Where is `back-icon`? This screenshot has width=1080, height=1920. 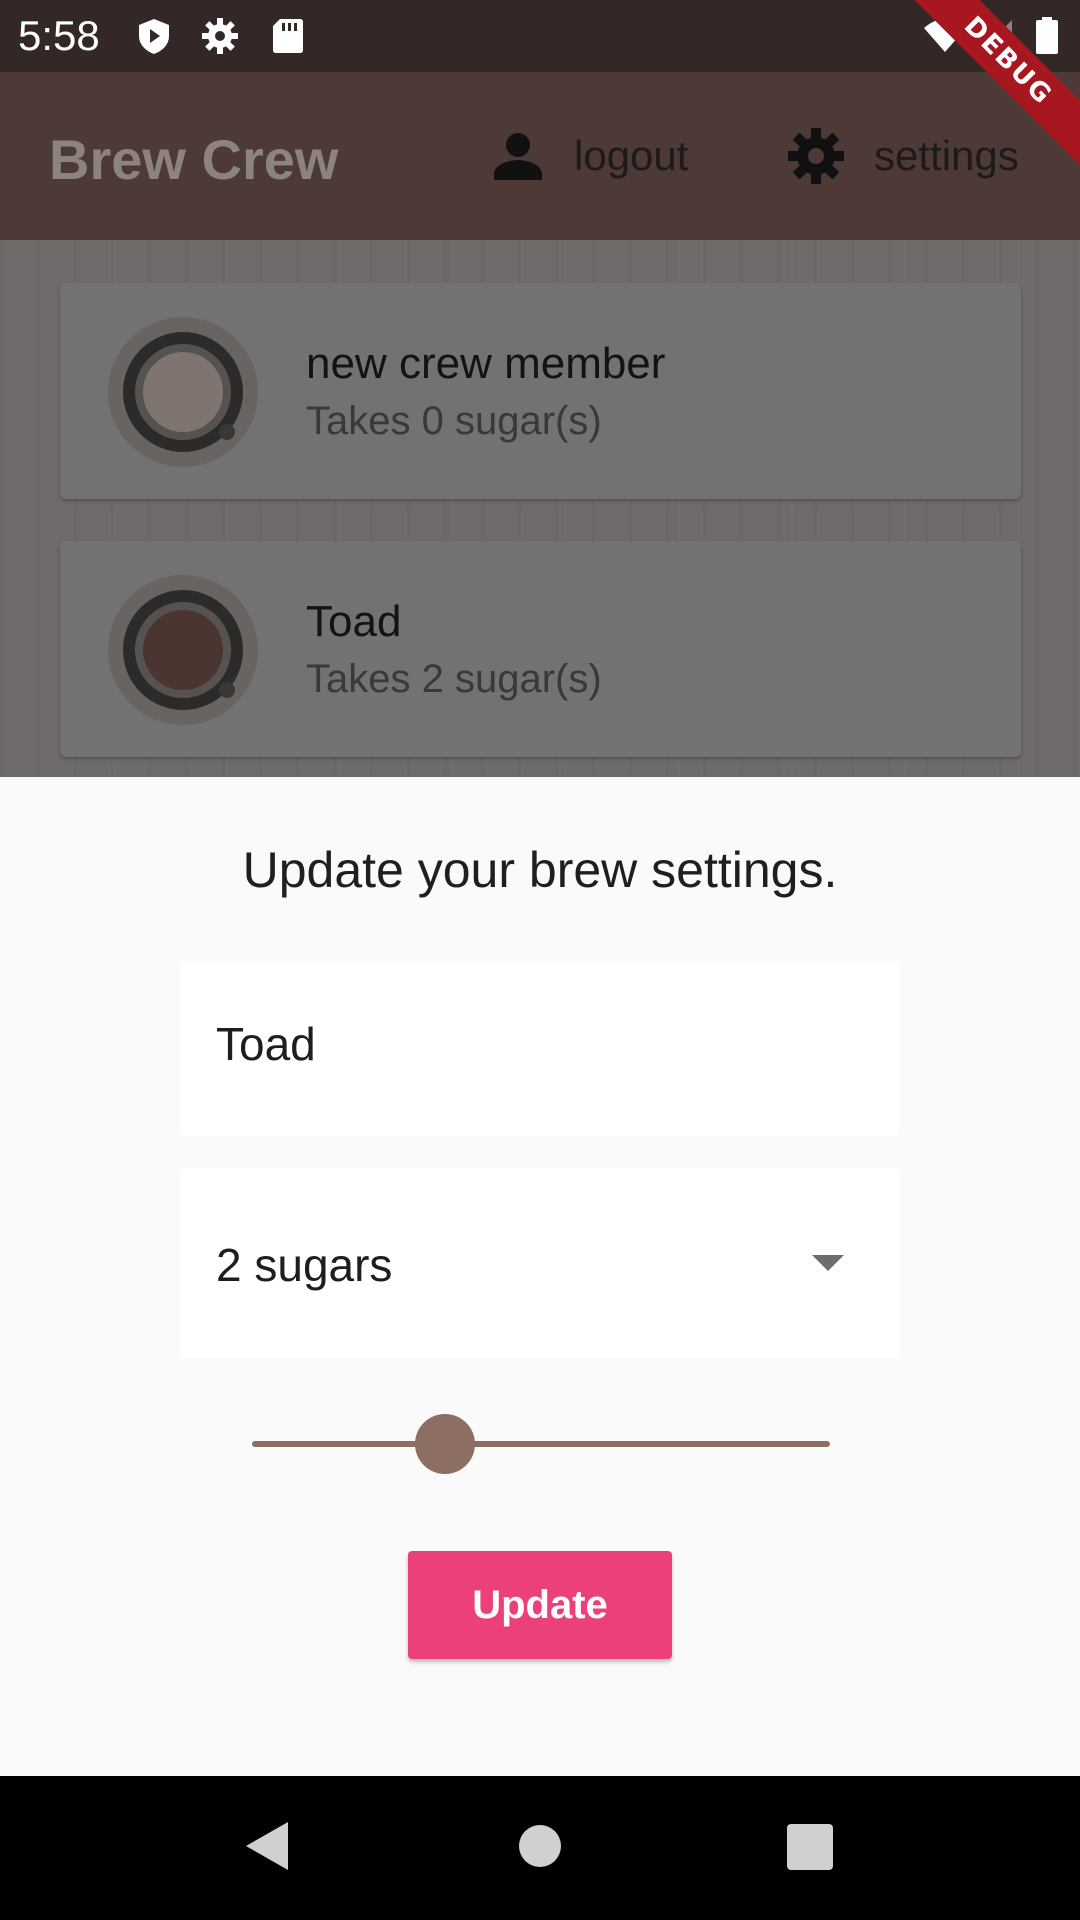
back-icon is located at coordinates (267, 1846).